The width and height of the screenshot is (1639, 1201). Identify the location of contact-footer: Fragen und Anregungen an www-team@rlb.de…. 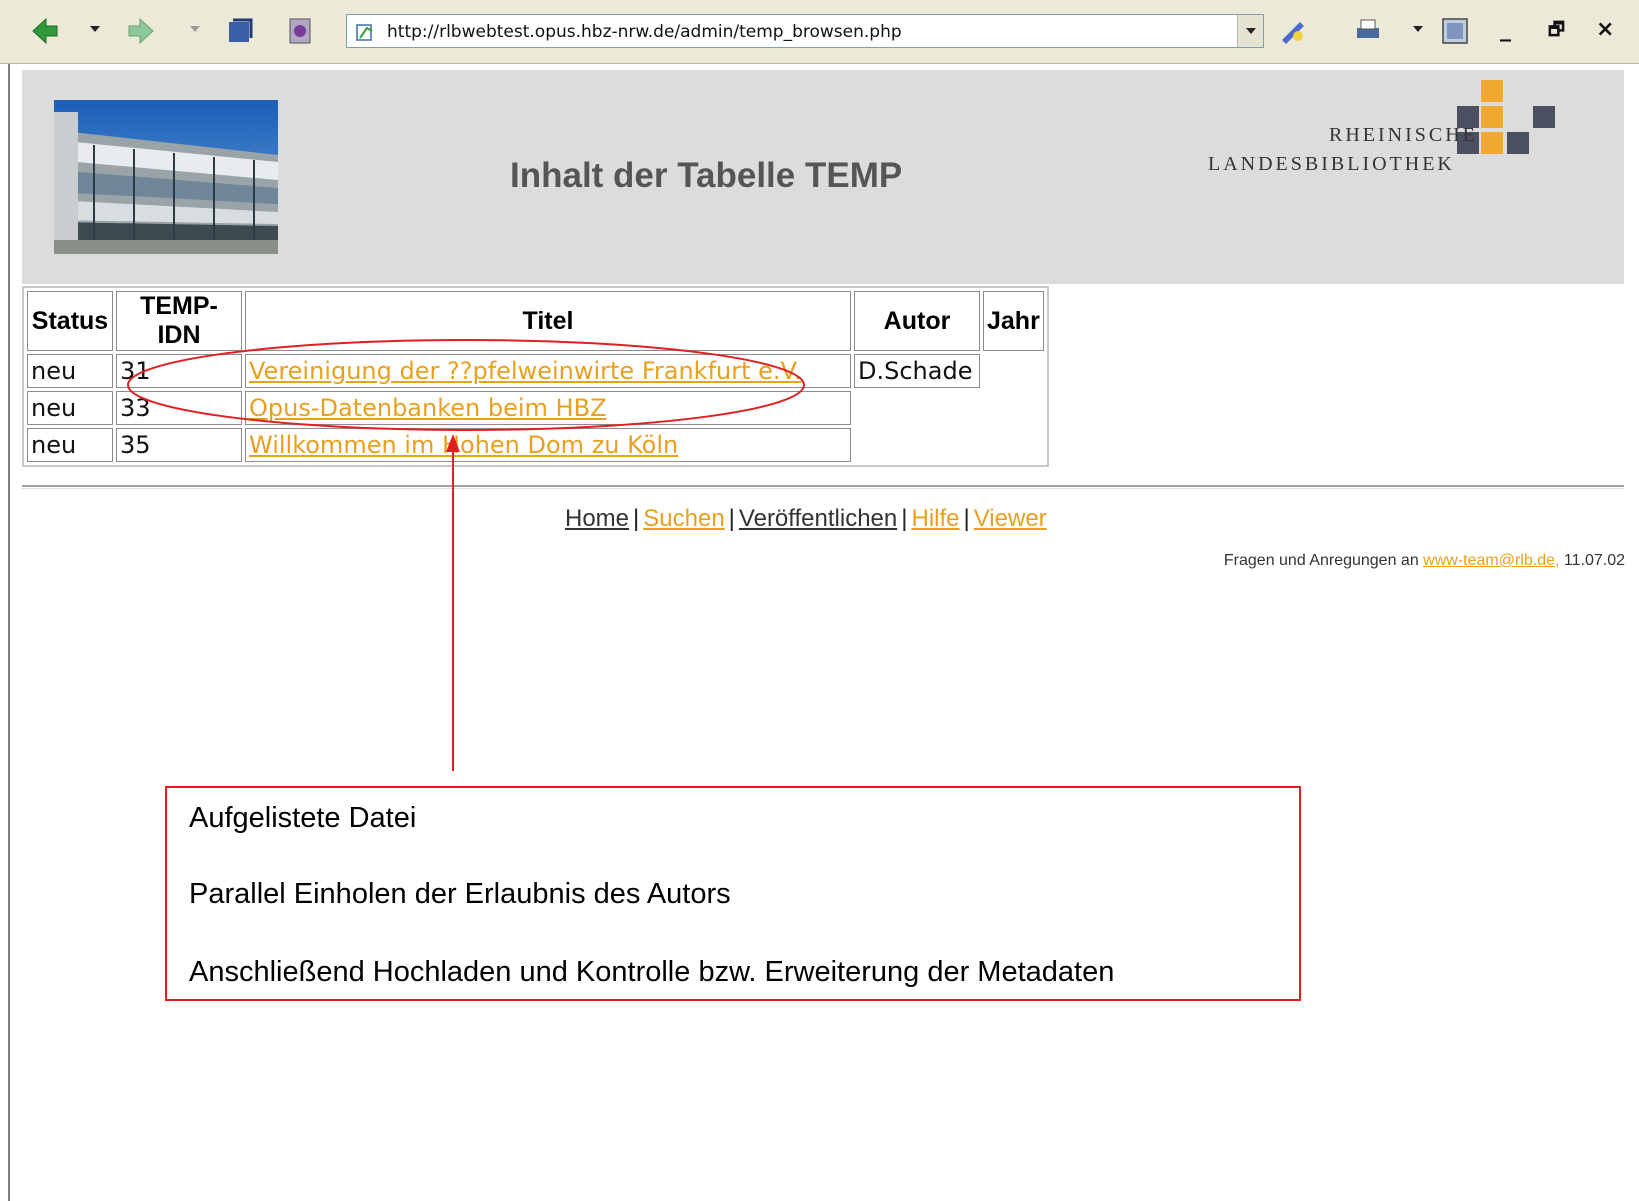
(1424, 561).